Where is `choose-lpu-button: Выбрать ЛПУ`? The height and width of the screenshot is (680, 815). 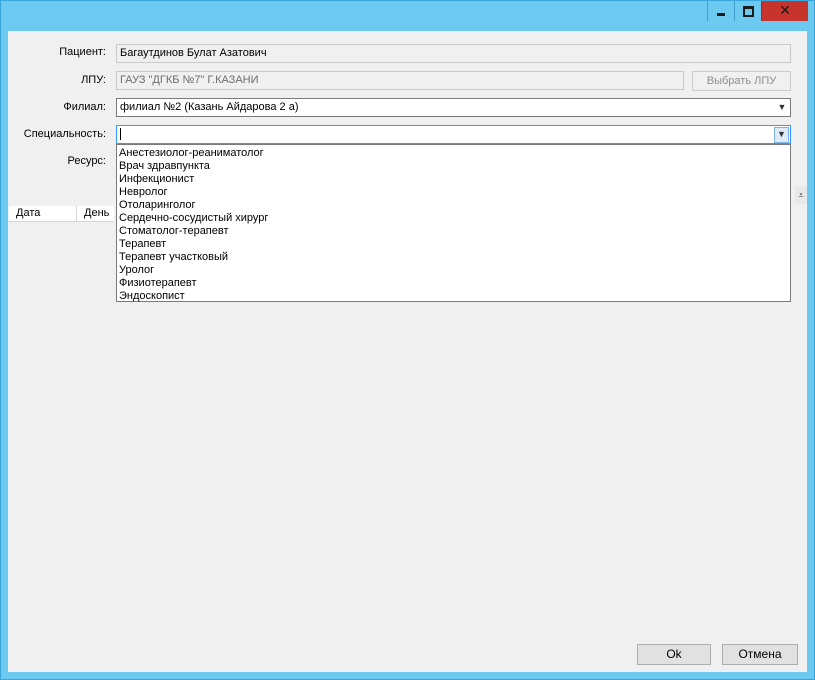 choose-lpu-button: Выбрать ЛПУ is located at coordinates (741, 81).